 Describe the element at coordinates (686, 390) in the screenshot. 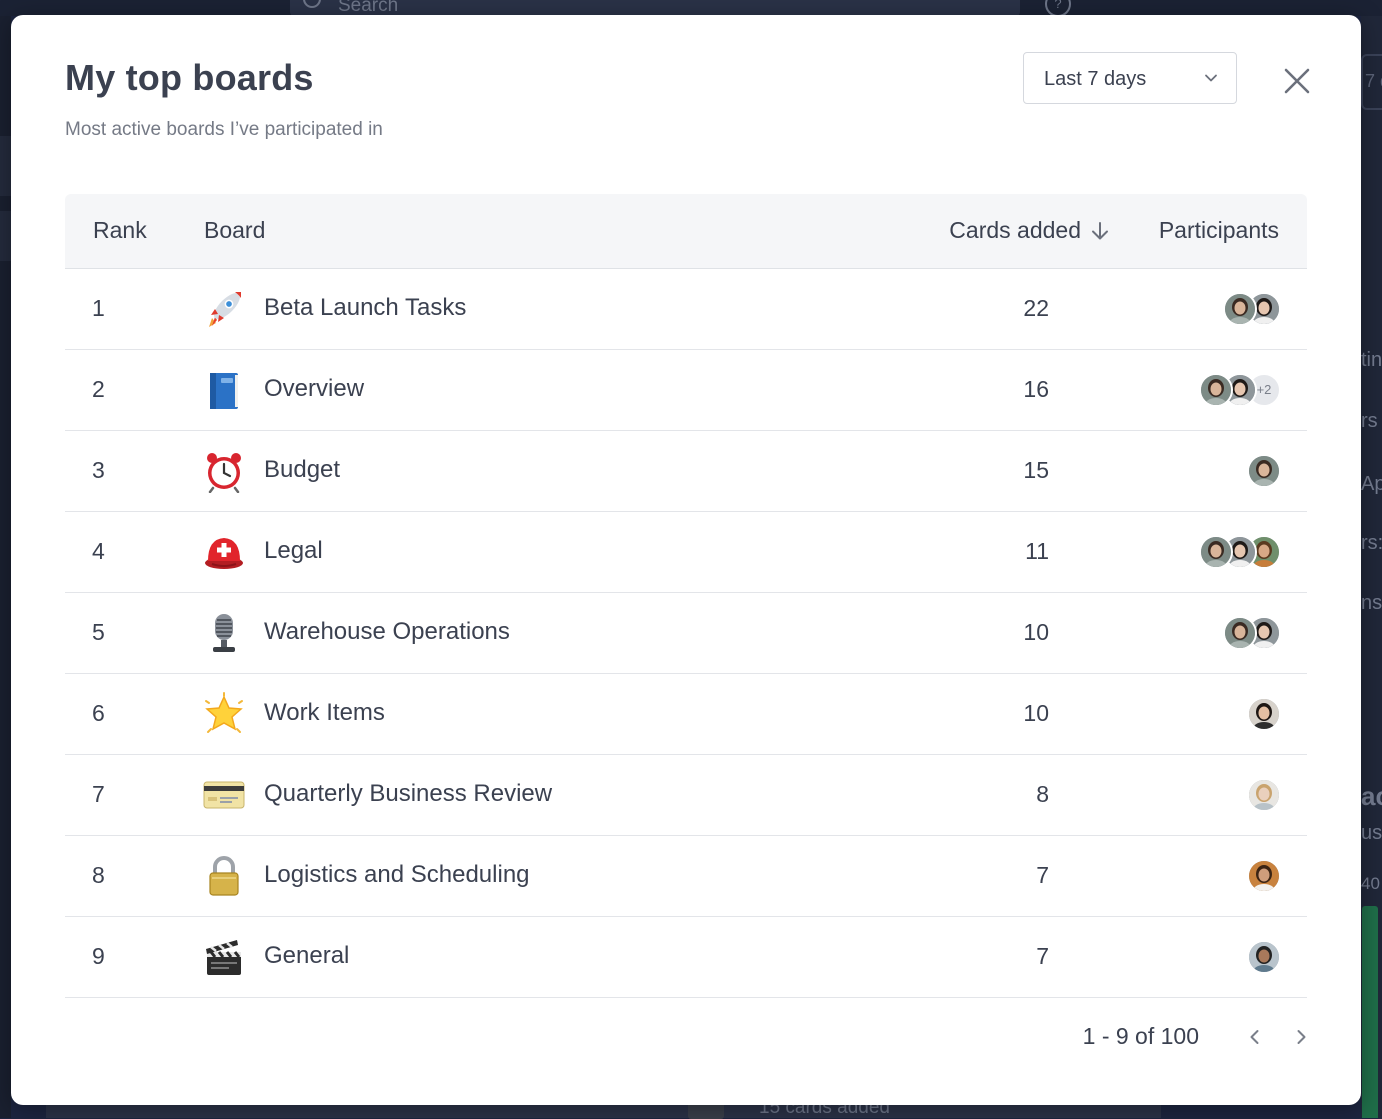

I see `table-row: 2 Overview 16 +2` at that location.